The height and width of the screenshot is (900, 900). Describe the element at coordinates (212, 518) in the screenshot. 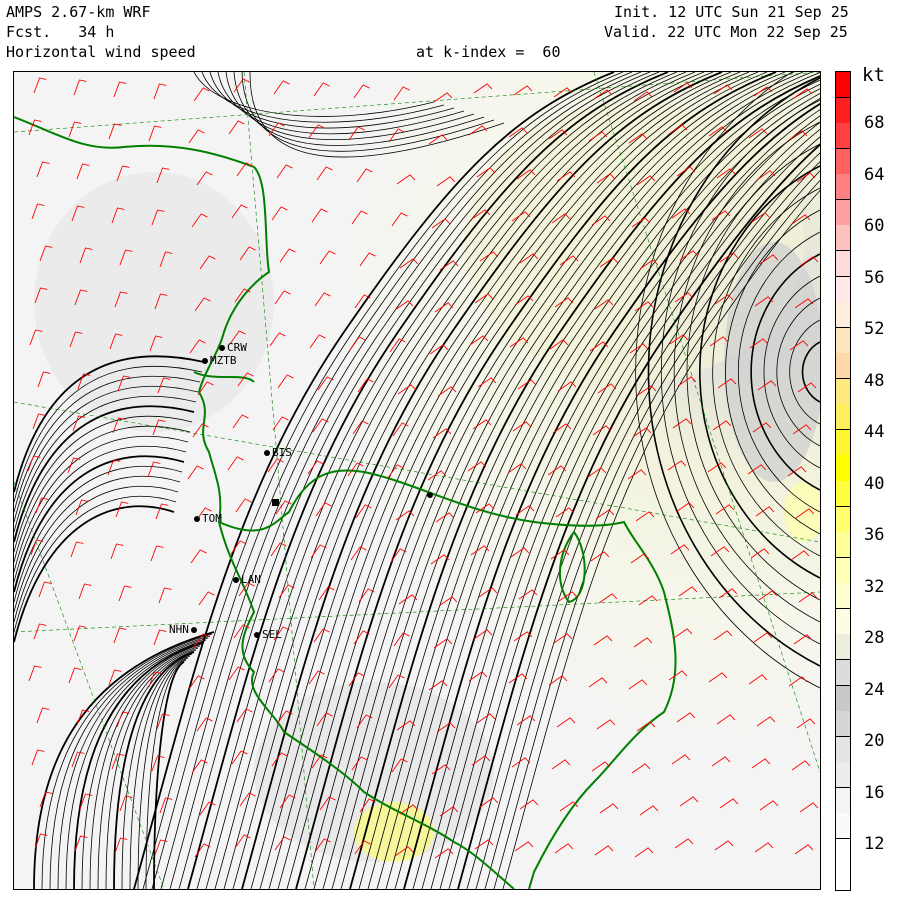

I see `station-label: TOM` at that location.